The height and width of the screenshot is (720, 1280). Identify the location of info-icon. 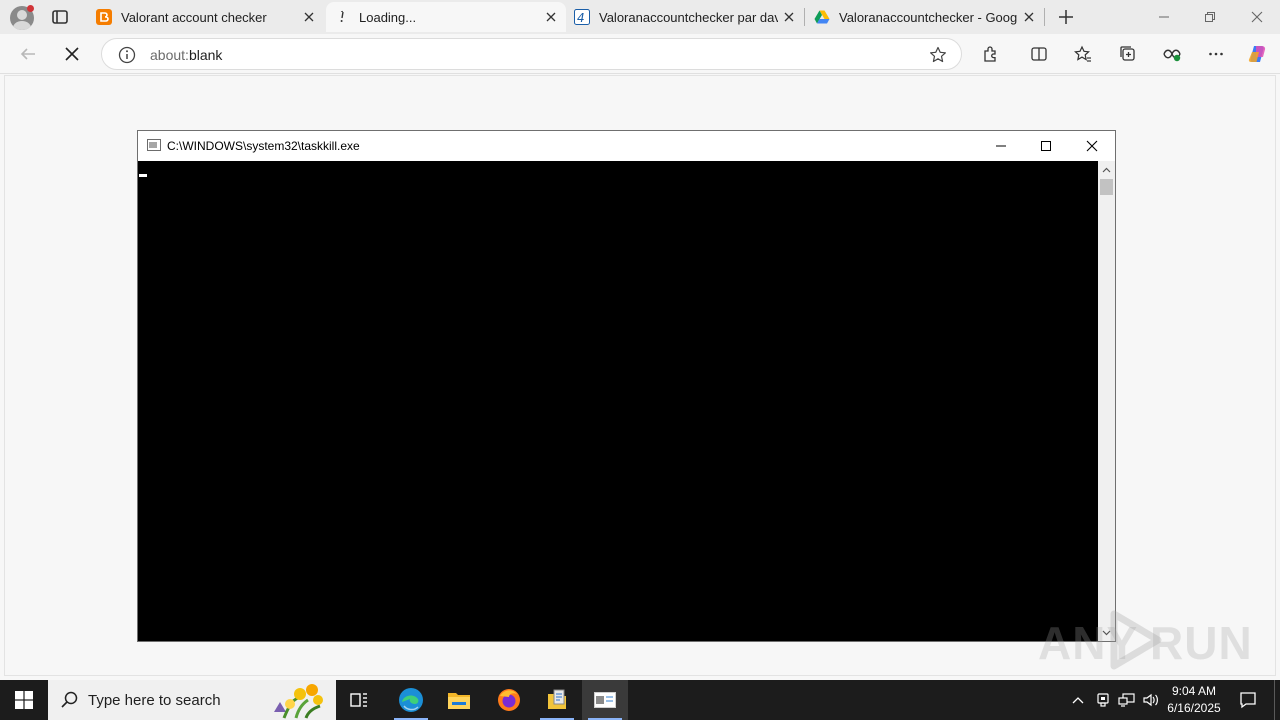
(127, 55).